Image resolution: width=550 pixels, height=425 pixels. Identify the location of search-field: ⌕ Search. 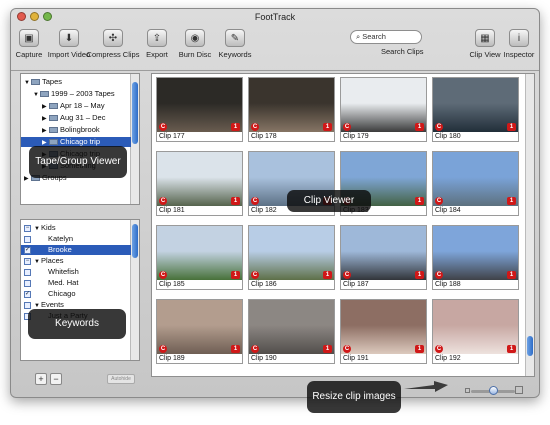
(386, 37).